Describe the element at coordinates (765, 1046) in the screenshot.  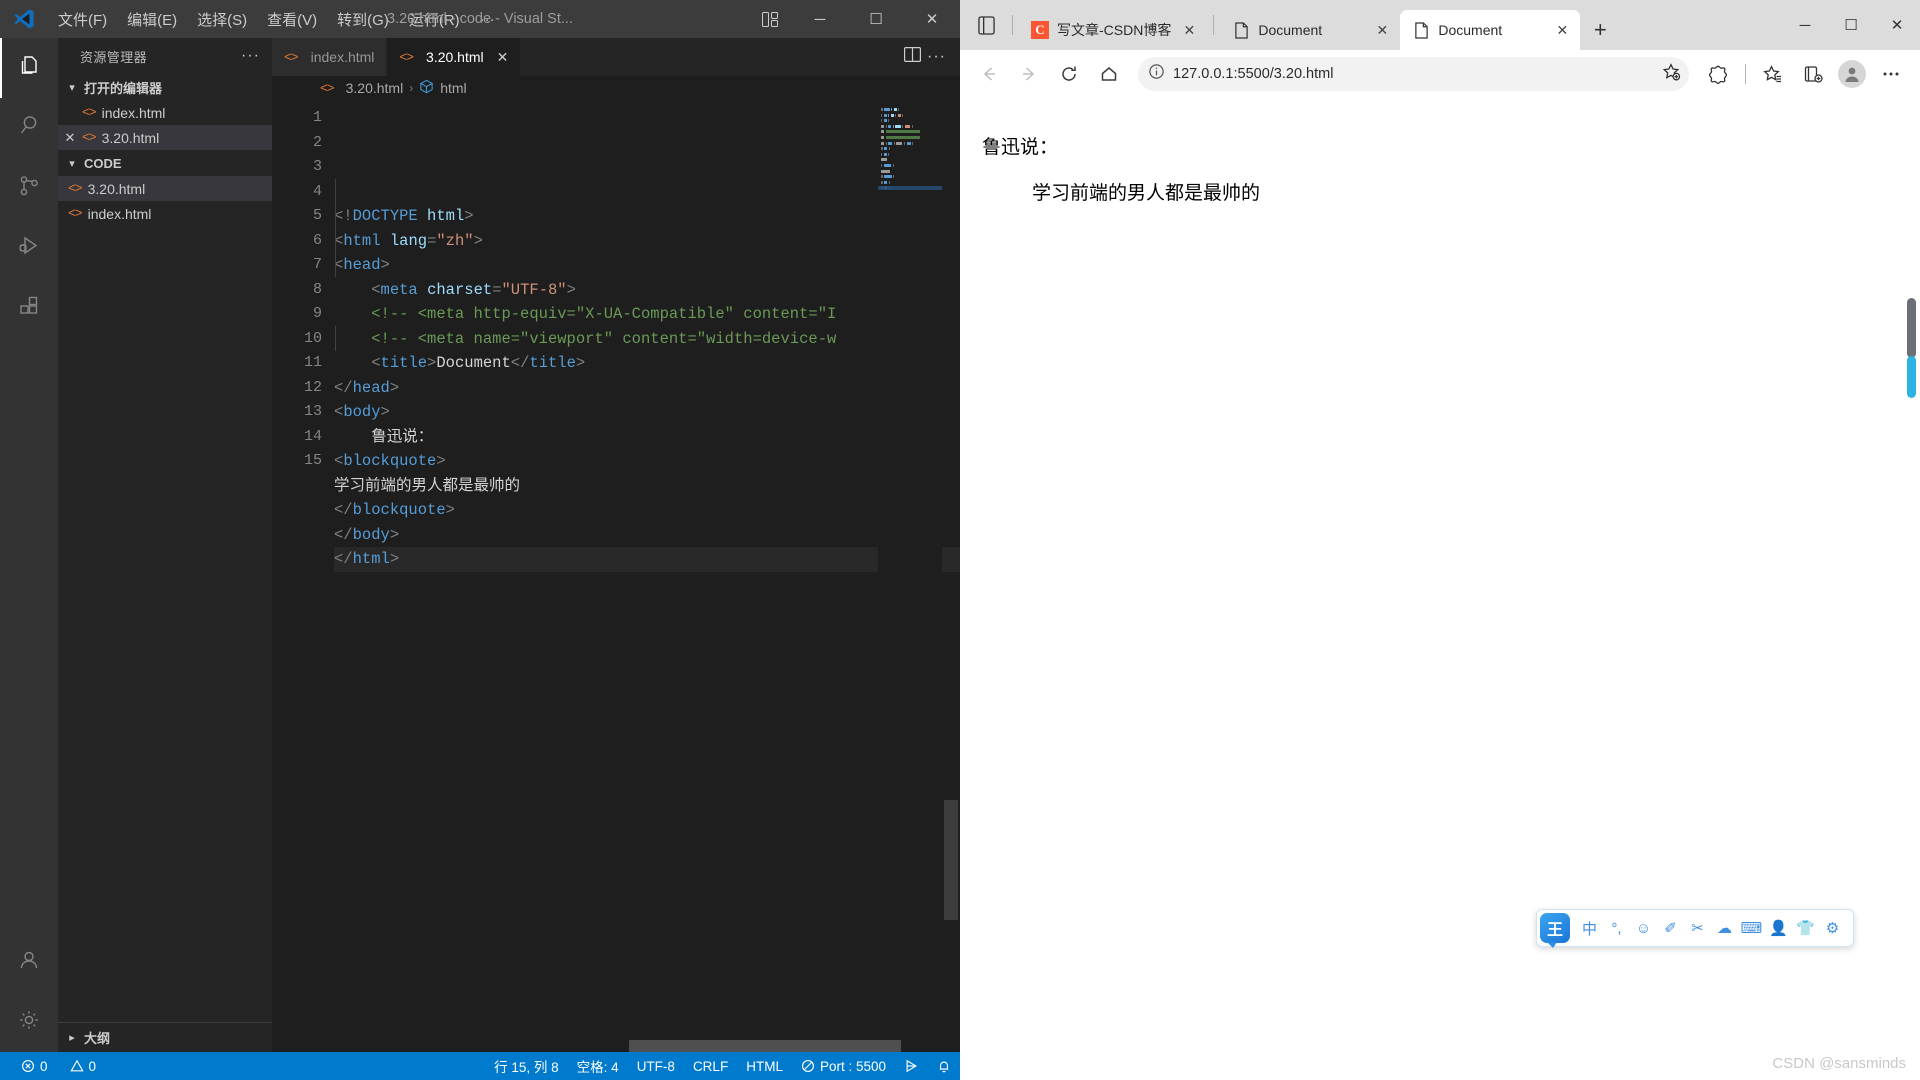
I see `editor-hscroll-thumb` at that location.